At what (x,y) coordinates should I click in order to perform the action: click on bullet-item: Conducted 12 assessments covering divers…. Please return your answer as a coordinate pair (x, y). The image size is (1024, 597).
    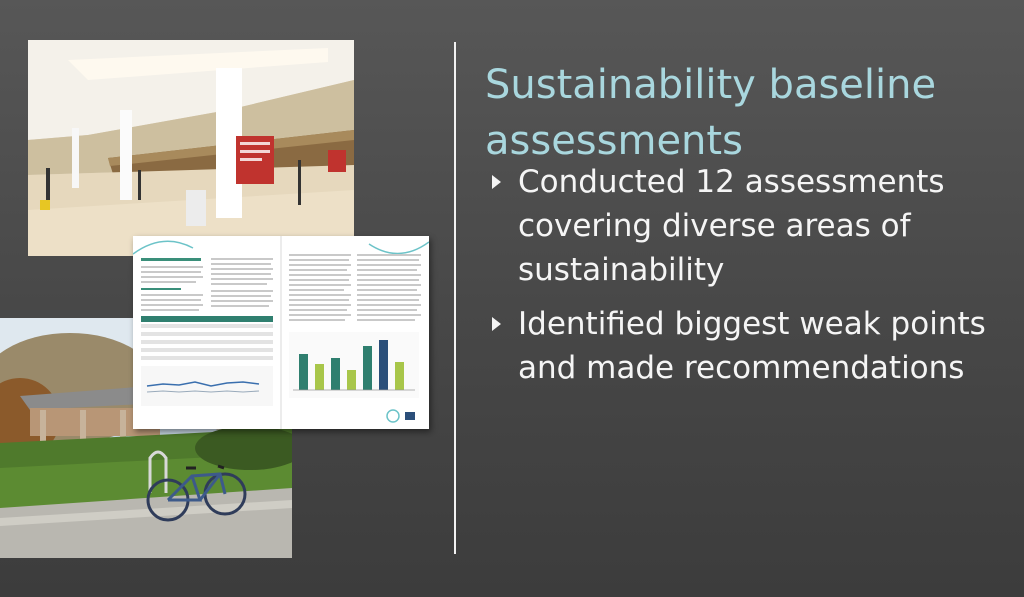
    Looking at the image, I should click on (752, 226).